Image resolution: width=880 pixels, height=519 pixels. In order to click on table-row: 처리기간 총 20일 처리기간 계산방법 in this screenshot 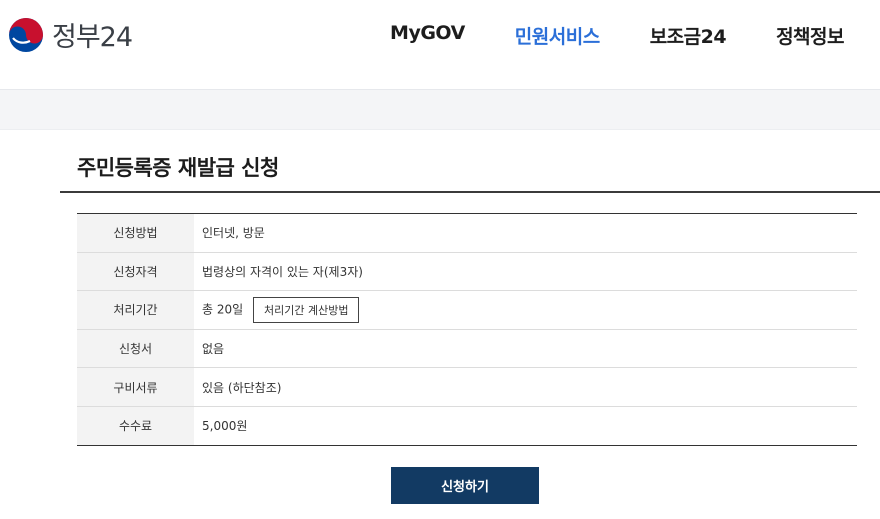, I will do `click(467, 310)`.